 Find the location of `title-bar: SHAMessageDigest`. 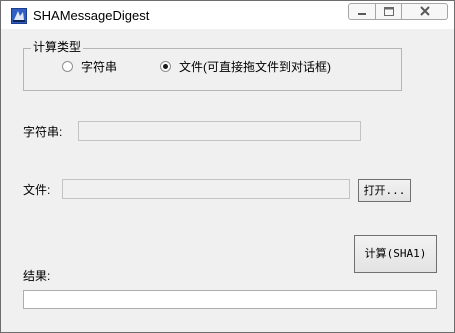

title-bar: SHAMessageDigest is located at coordinates (227, 15).